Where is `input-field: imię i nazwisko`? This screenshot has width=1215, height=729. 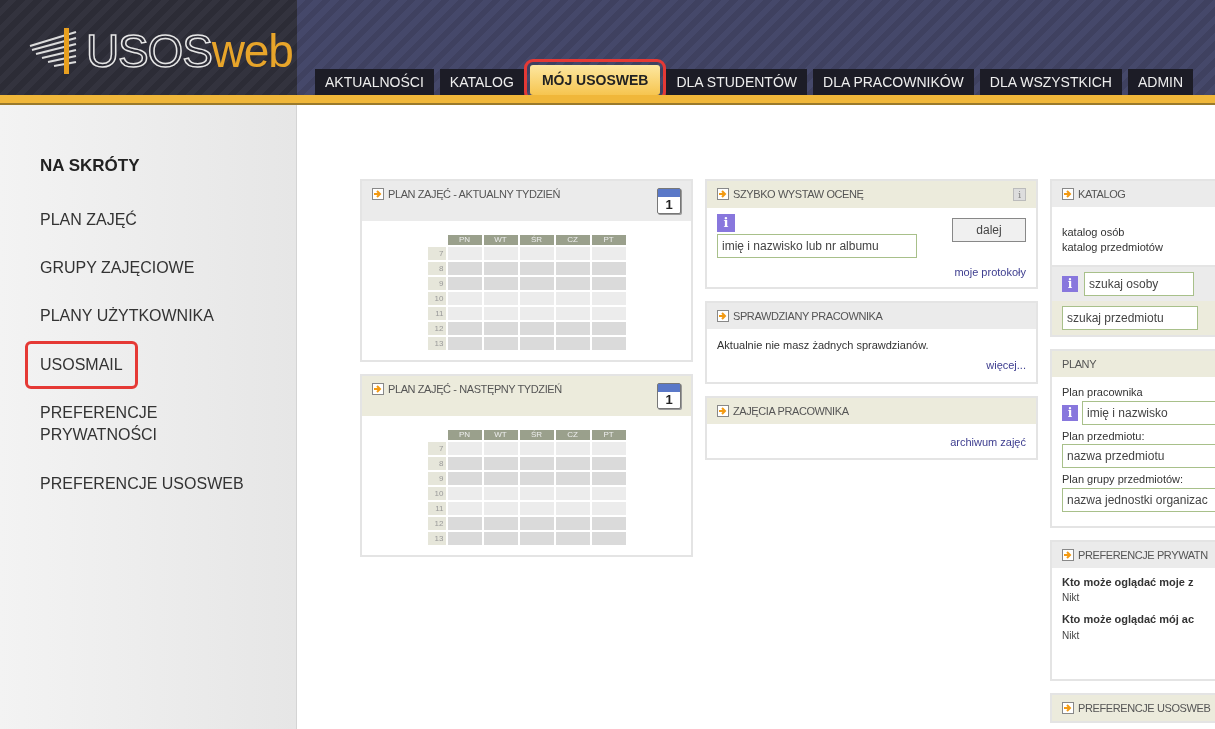
input-field: imię i nazwisko is located at coordinates (1148, 412).